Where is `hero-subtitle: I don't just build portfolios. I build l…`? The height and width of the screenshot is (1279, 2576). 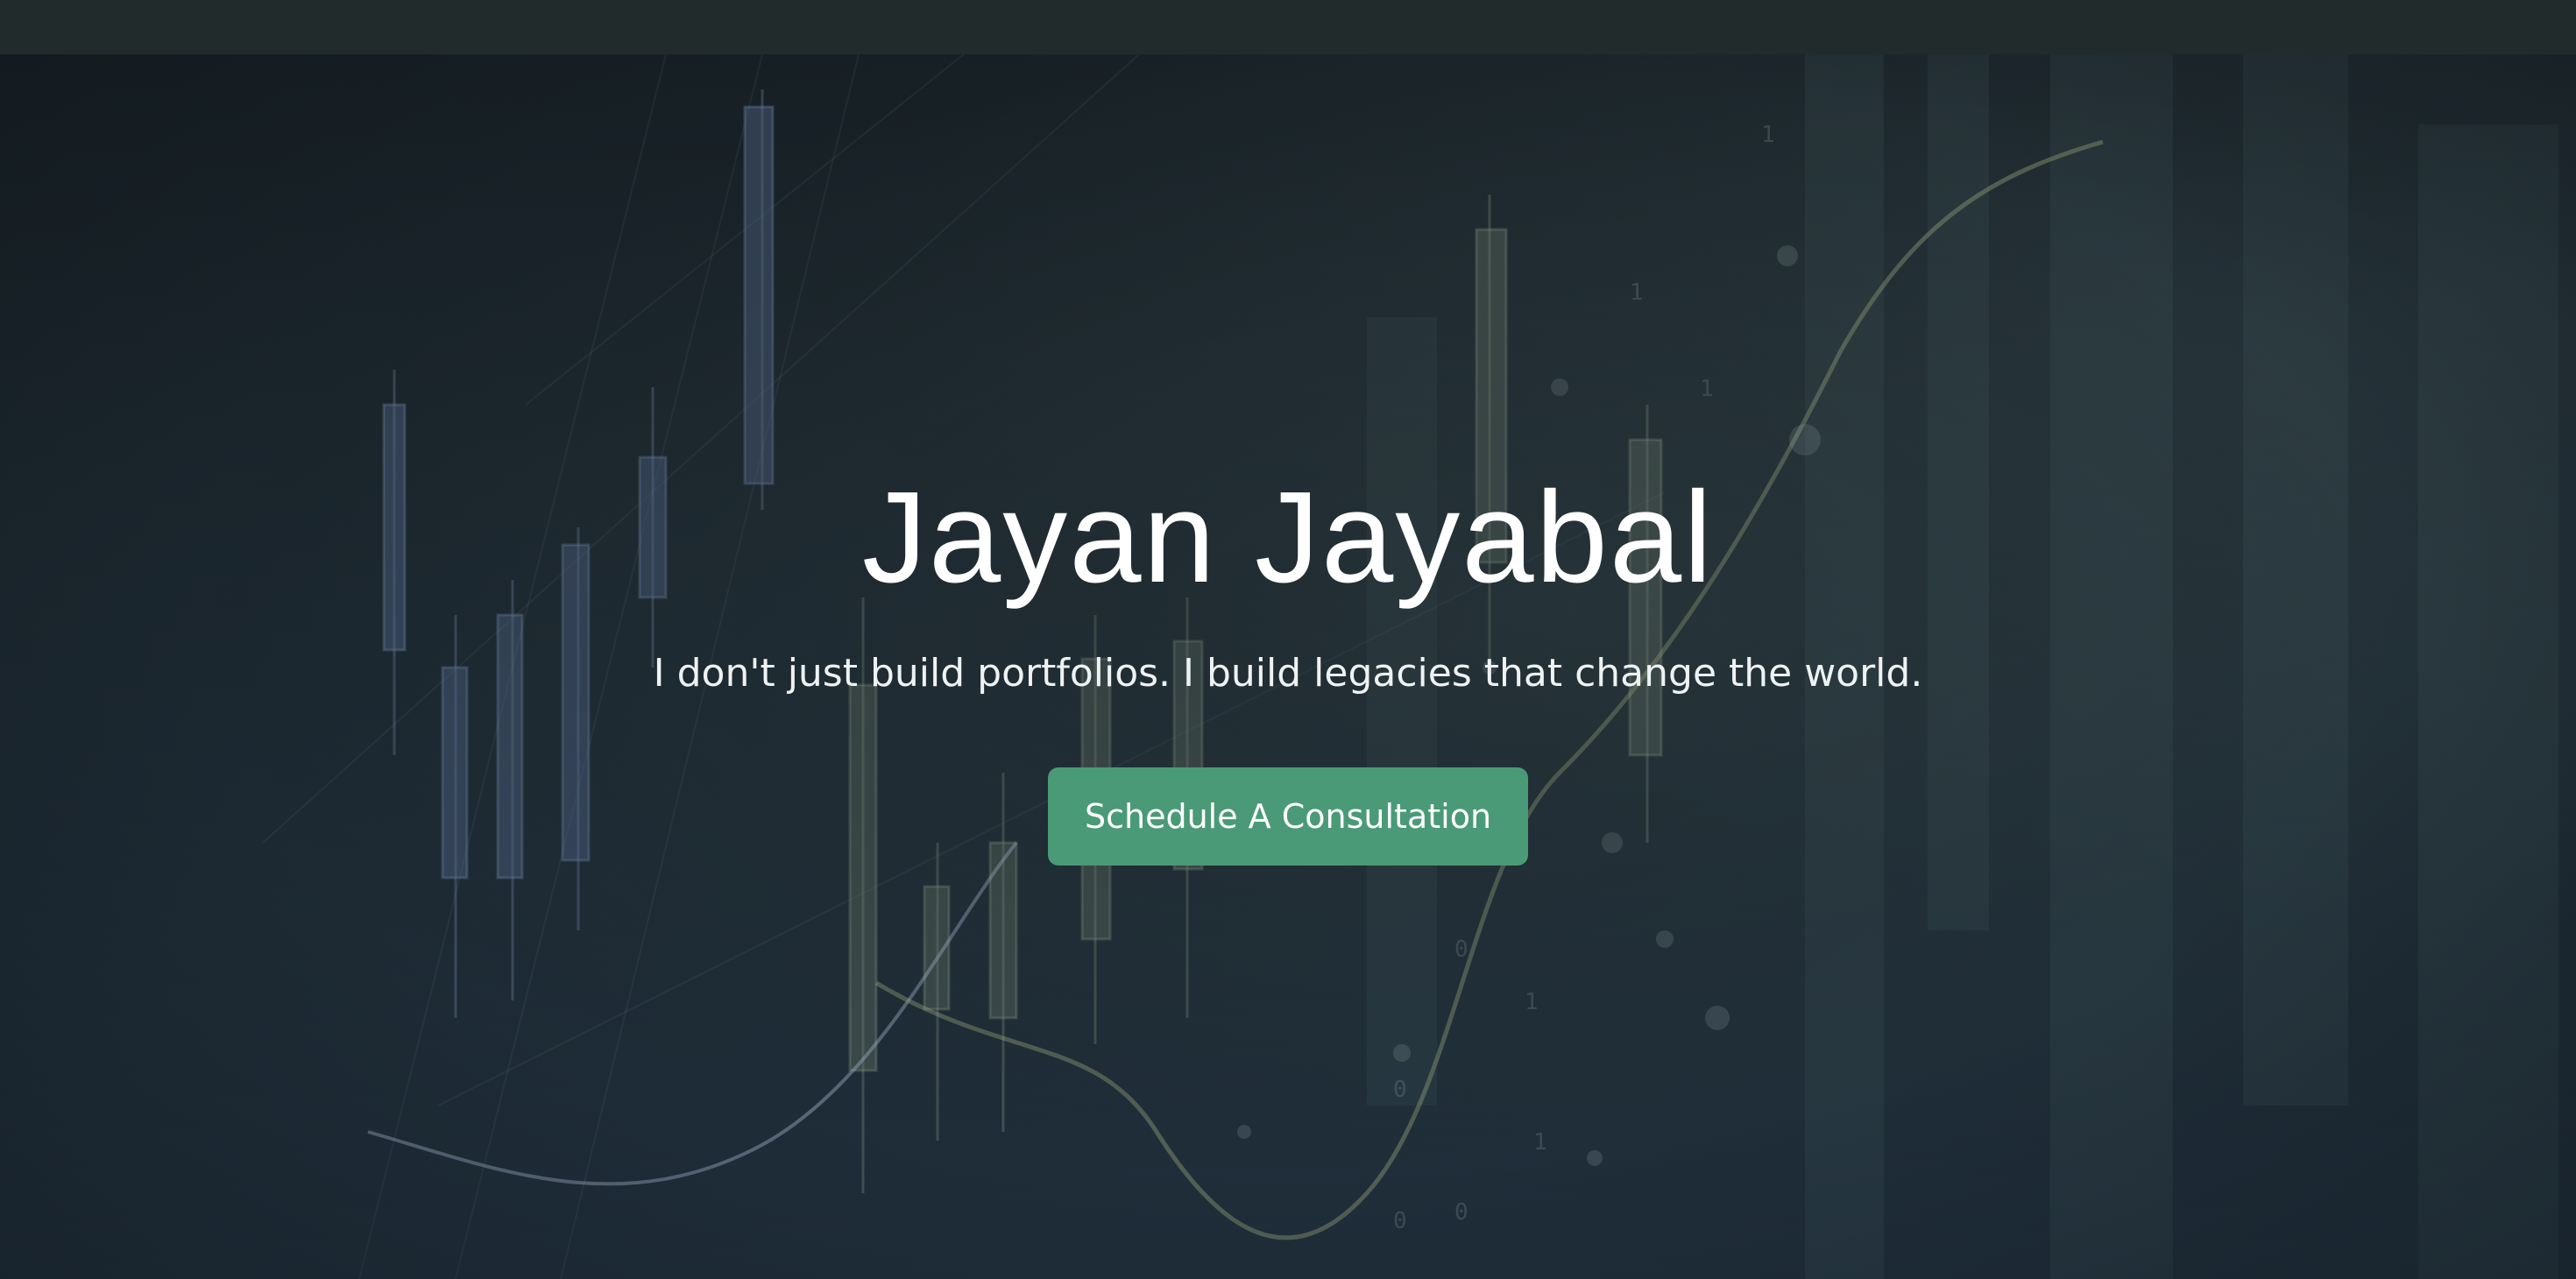
hero-subtitle: I don't just build portfolios. I build l… is located at coordinates (1288, 673).